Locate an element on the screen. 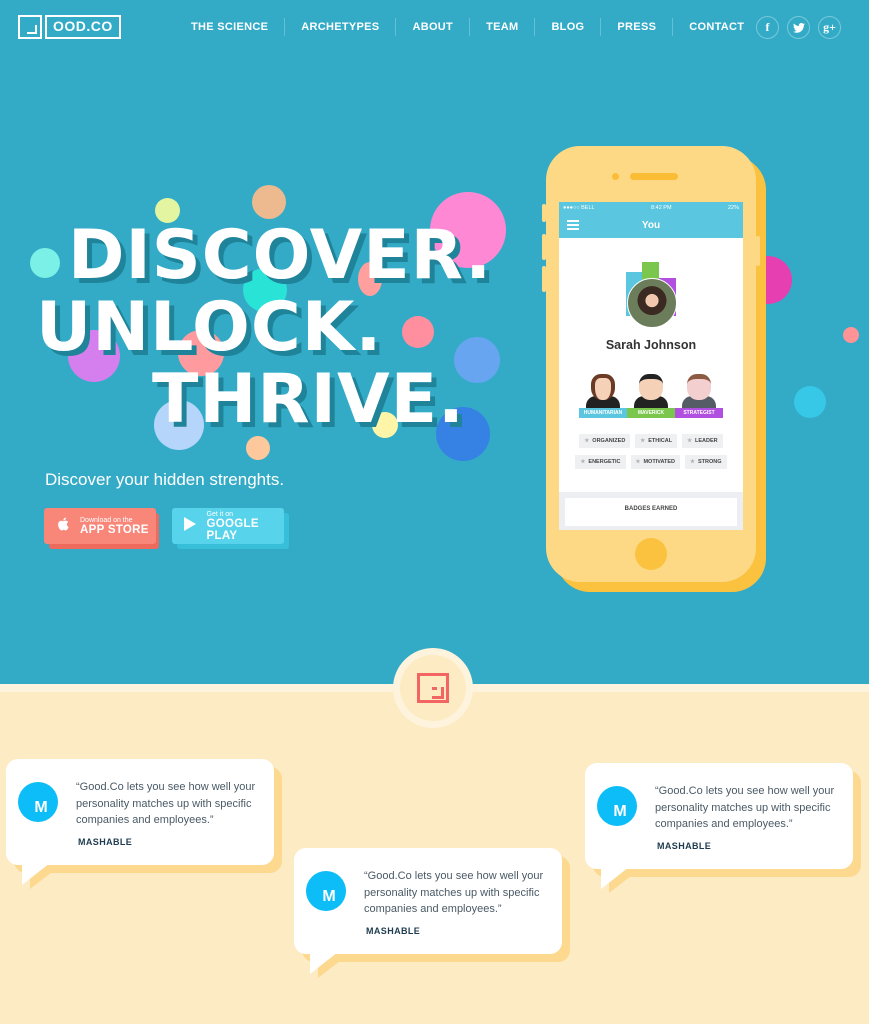  google-plus-icon: g+ is located at coordinates (829, 27).